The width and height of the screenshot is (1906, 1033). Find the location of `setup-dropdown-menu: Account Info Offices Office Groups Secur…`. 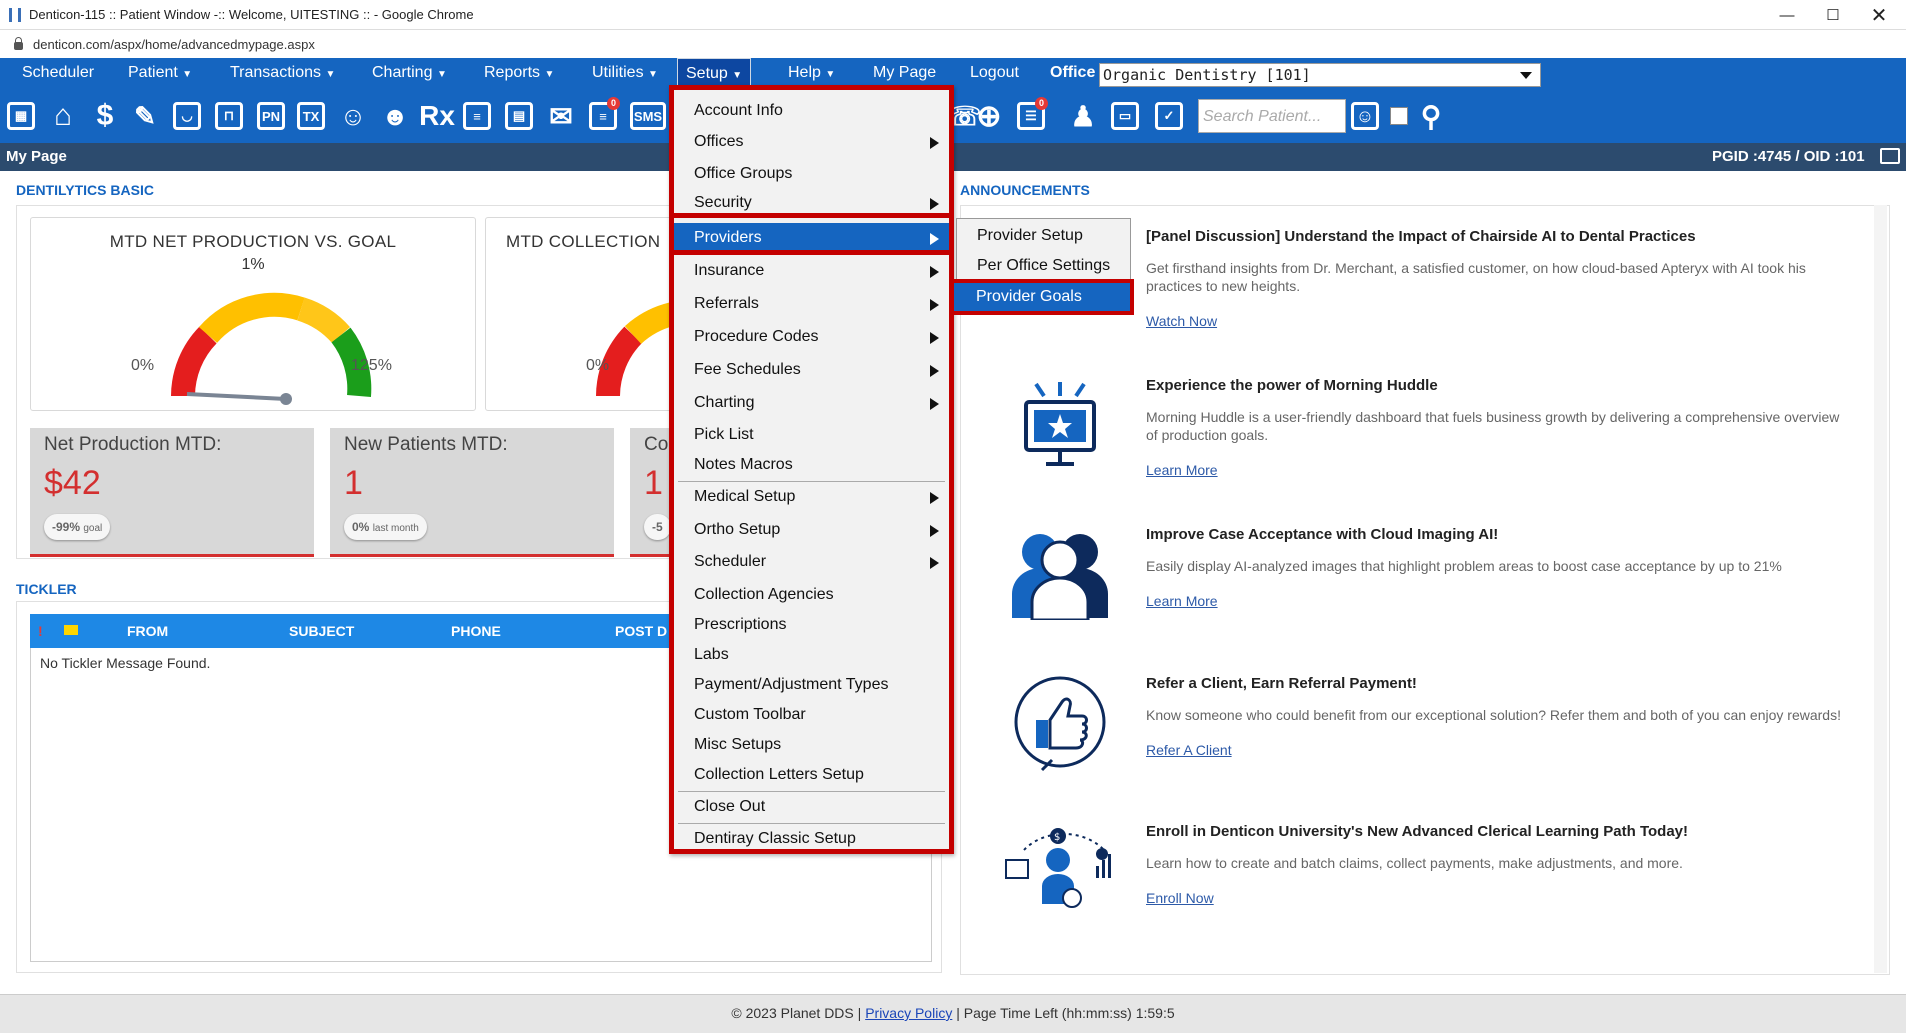

setup-dropdown-menu: Account Info Offices Office Groups Secur… is located at coordinates (811, 469).